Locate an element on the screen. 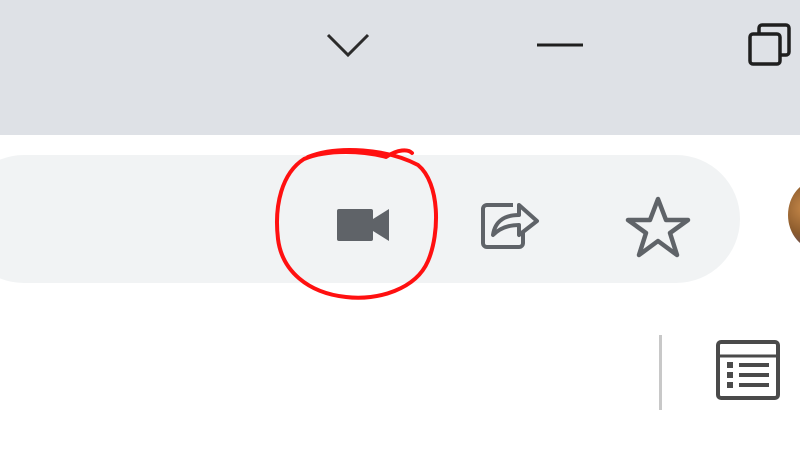  share-icon is located at coordinates (510, 225).